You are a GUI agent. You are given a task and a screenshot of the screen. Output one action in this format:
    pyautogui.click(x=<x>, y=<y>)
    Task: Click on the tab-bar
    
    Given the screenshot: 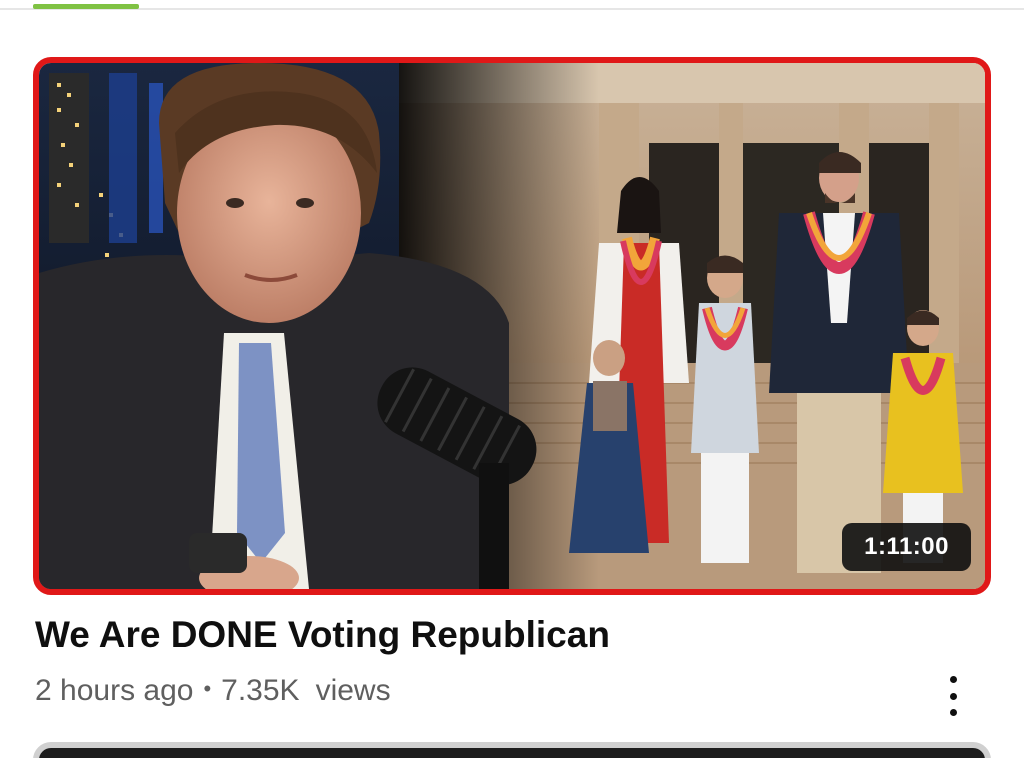 What is the action you would take?
    pyautogui.click(x=512, y=5)
    